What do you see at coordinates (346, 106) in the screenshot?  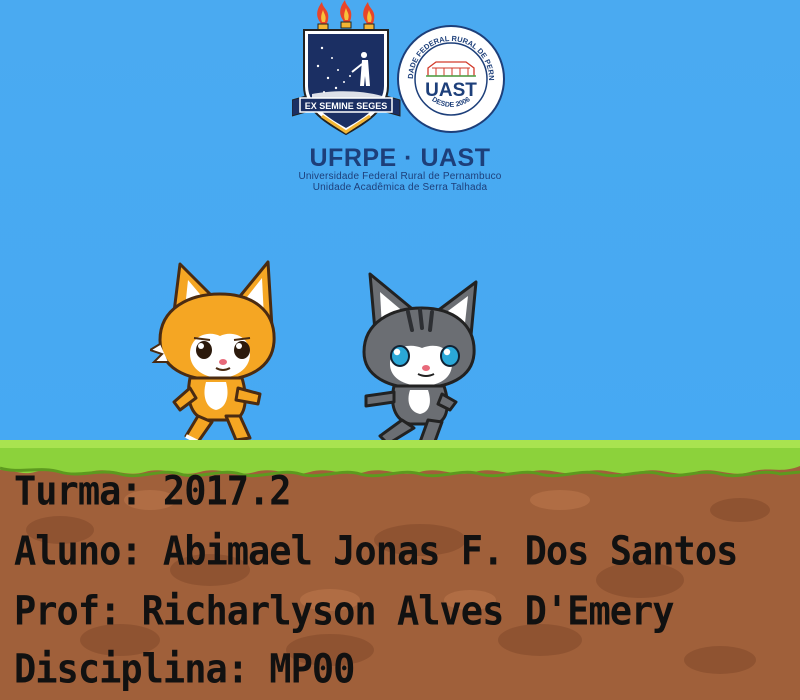 I see `crest-motto: EX SEMINE SEGES` at bounding box center [346, 106].